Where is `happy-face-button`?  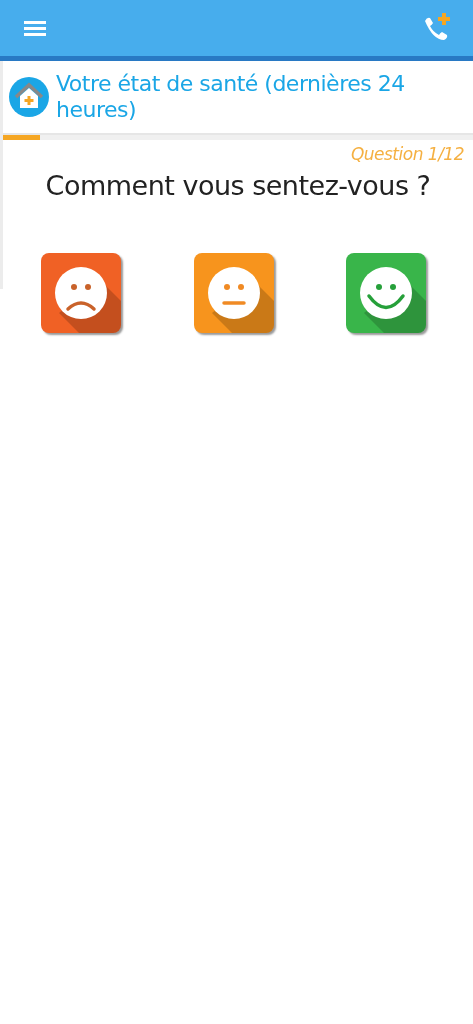
happy-face-button is located at coordinates (386, 293).